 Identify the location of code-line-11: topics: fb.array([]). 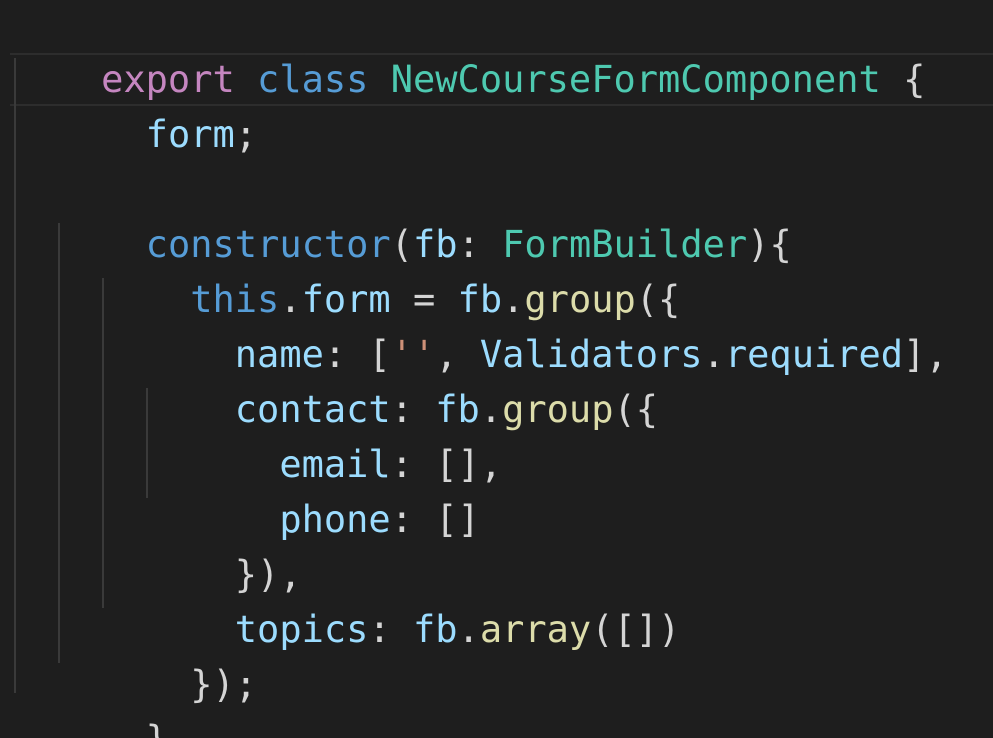
(346, 599).